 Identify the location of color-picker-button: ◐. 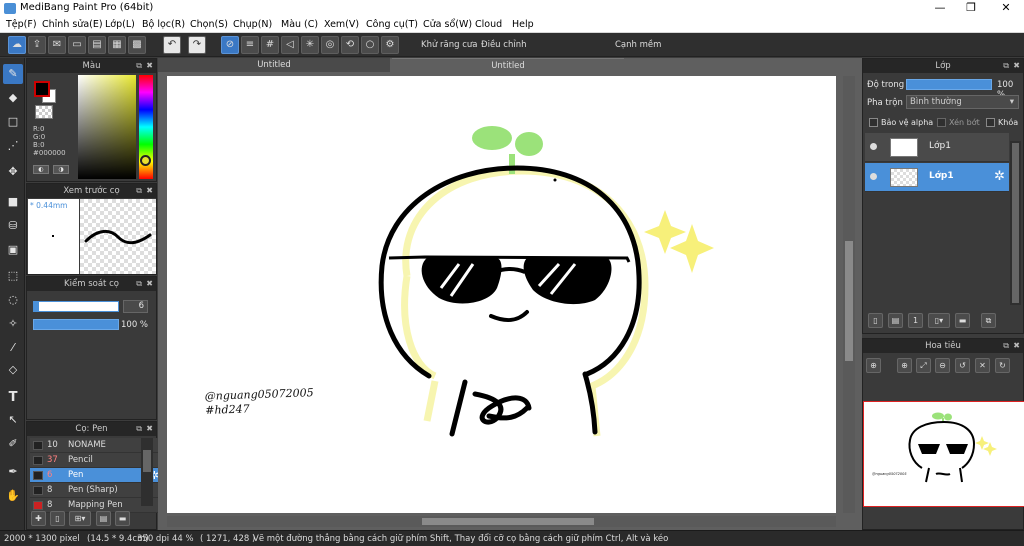
(41, 169).